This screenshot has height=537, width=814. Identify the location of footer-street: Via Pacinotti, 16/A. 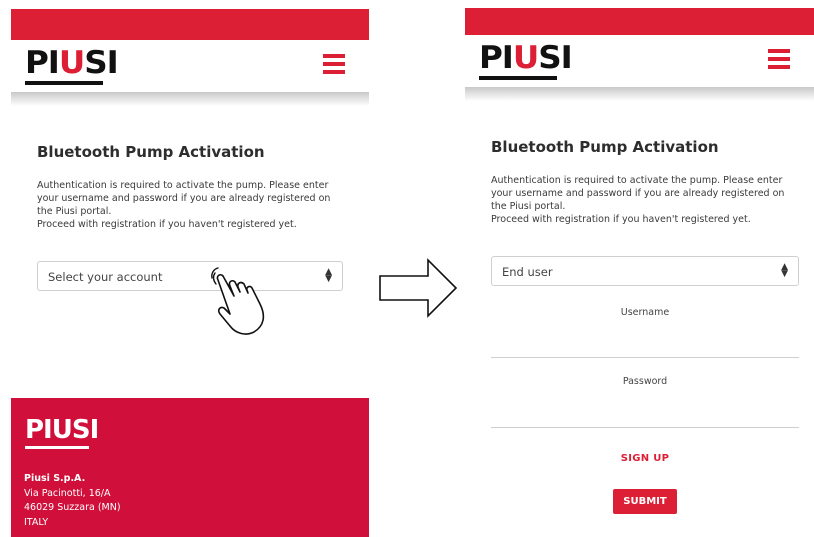
(67, 493).